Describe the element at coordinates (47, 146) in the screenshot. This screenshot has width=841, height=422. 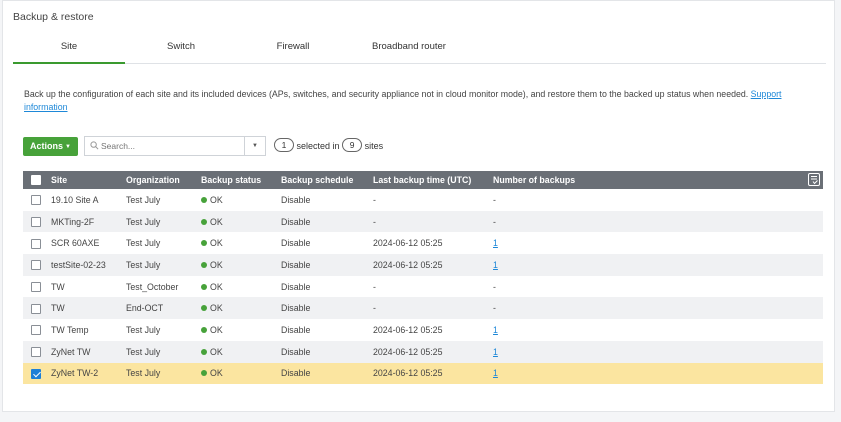
I see `actions-label: Actions` at that location.